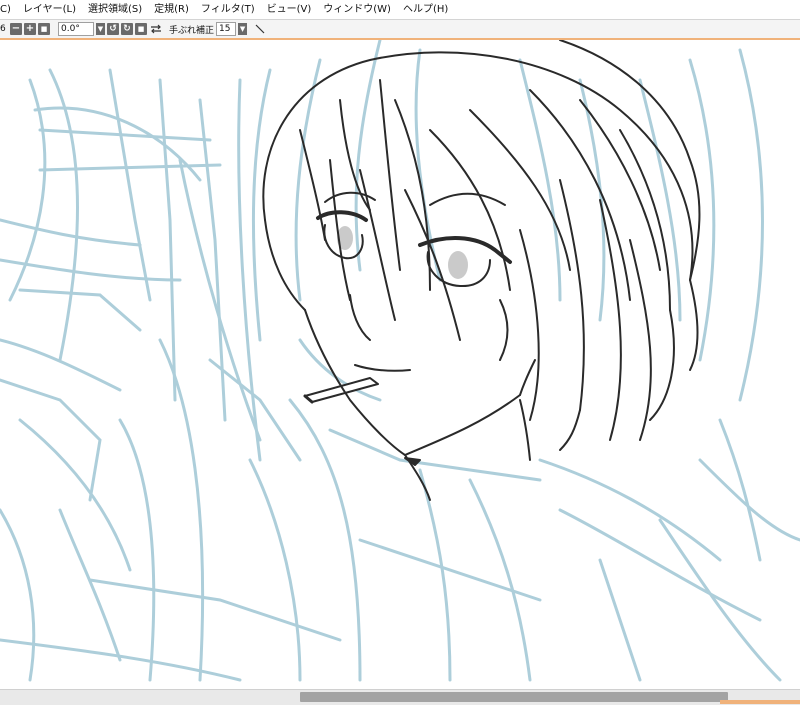 This screenshot has width=800, height=705. Describe the element at coordinates (514, 697) in the screenshot. I see `scrollbar-thumb` at that location.